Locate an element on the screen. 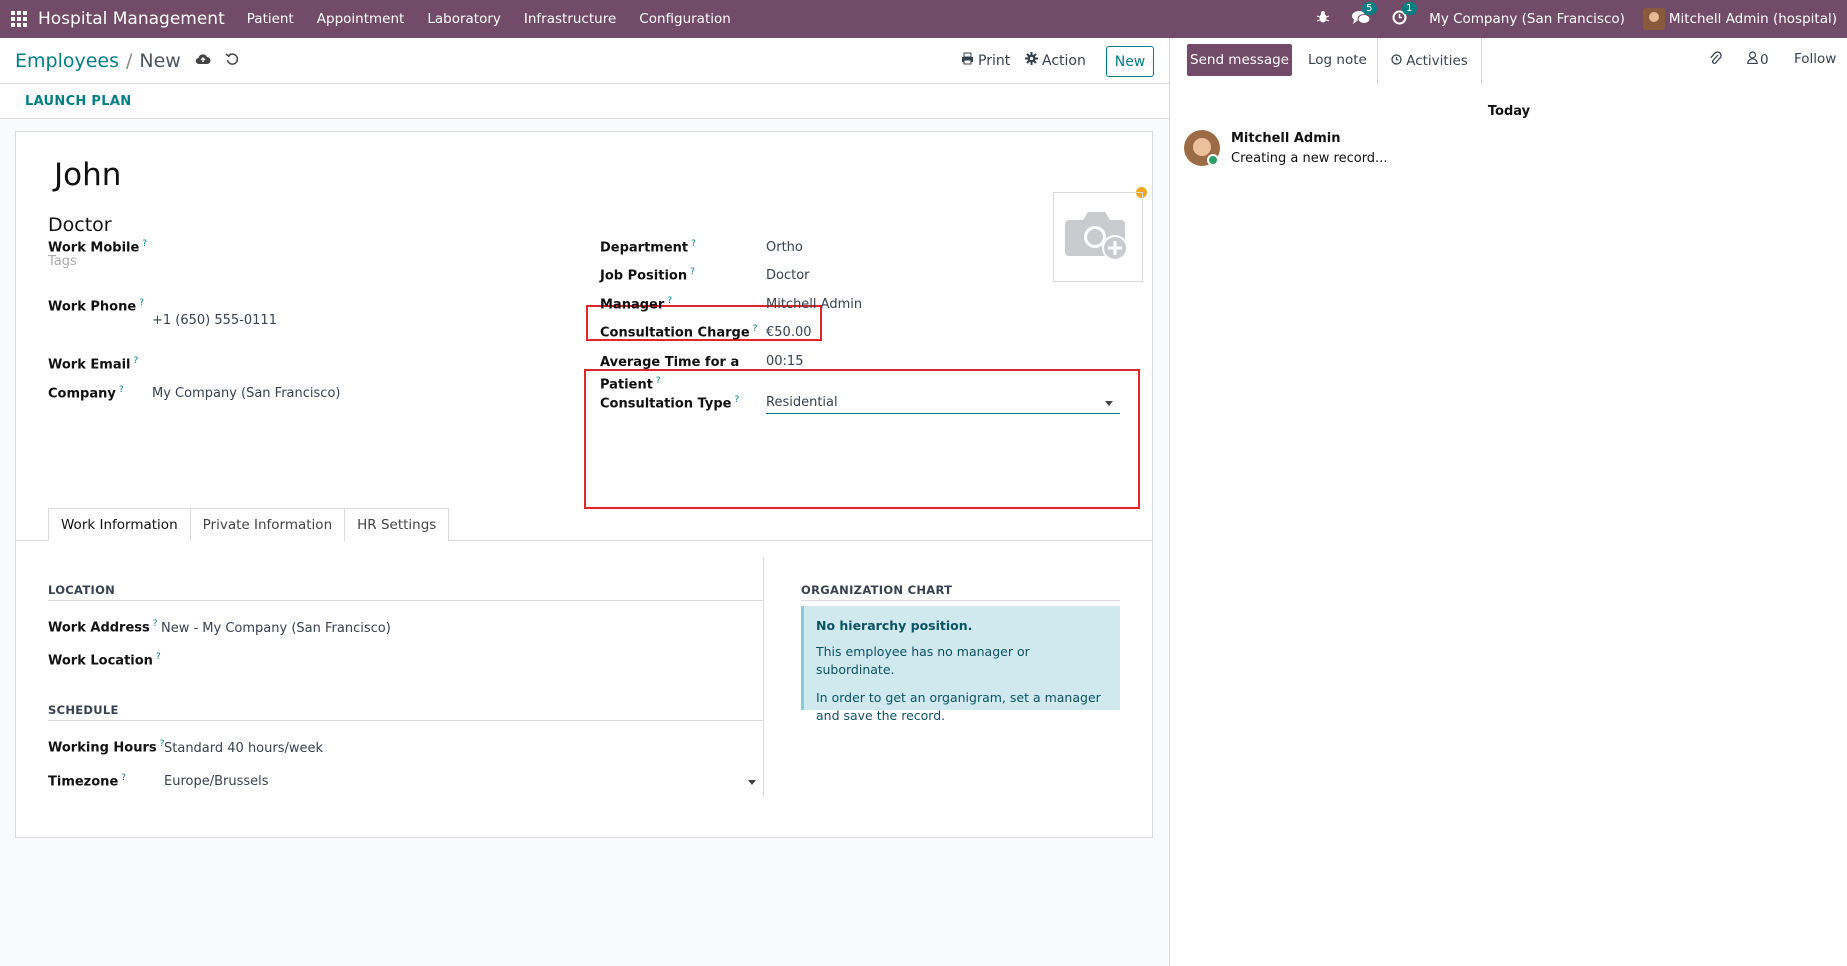 This screenshot has height=966, width=1847. breadcrumb: Employees / New is located at coordinates (127, 61).